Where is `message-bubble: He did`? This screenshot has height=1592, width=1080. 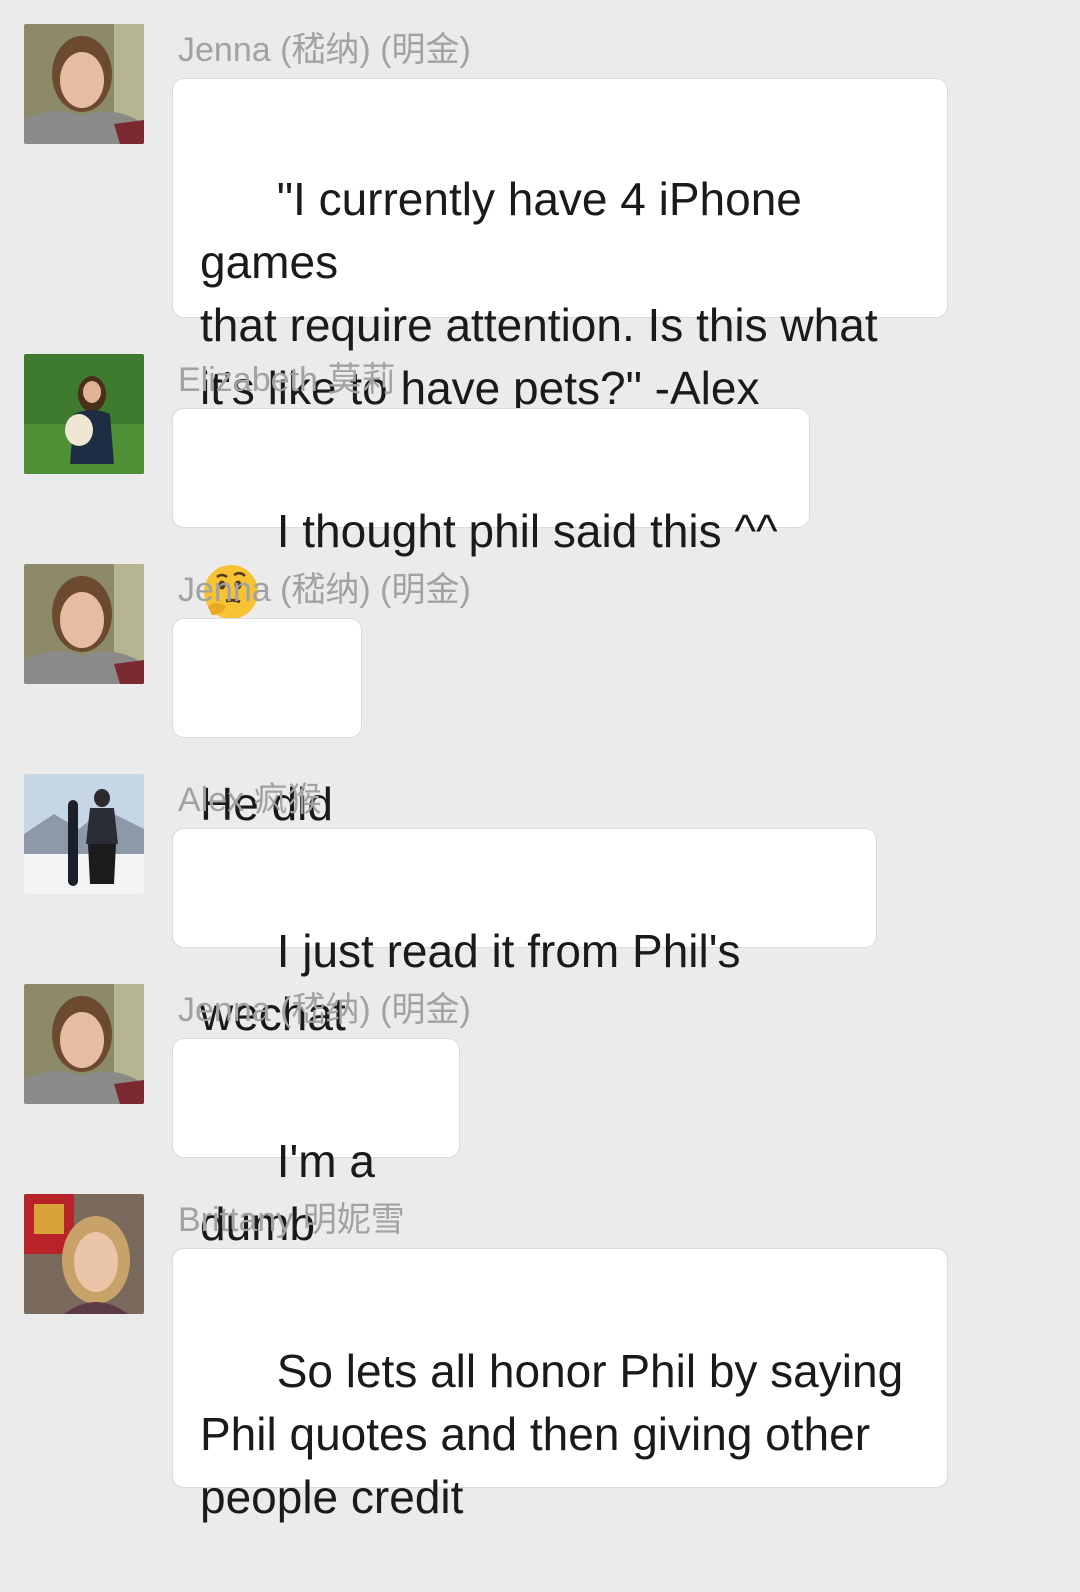
message-bubble: He did is located at coordinates (267, 724).